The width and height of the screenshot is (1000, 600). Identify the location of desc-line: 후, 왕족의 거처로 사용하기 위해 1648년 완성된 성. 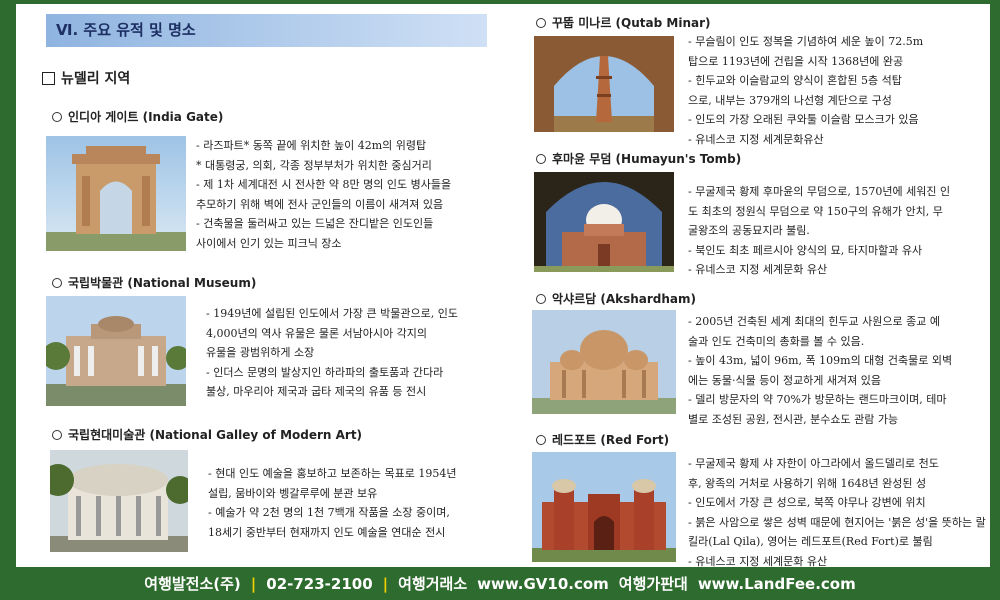
(807, 483).